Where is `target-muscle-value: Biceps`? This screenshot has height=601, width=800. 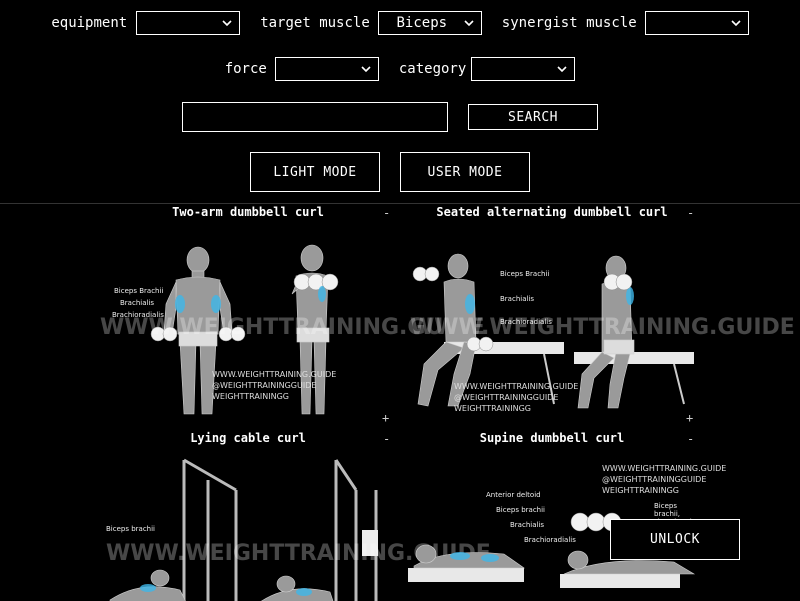 target-muscle-value: Biceps is located at coordinates (422, 23).